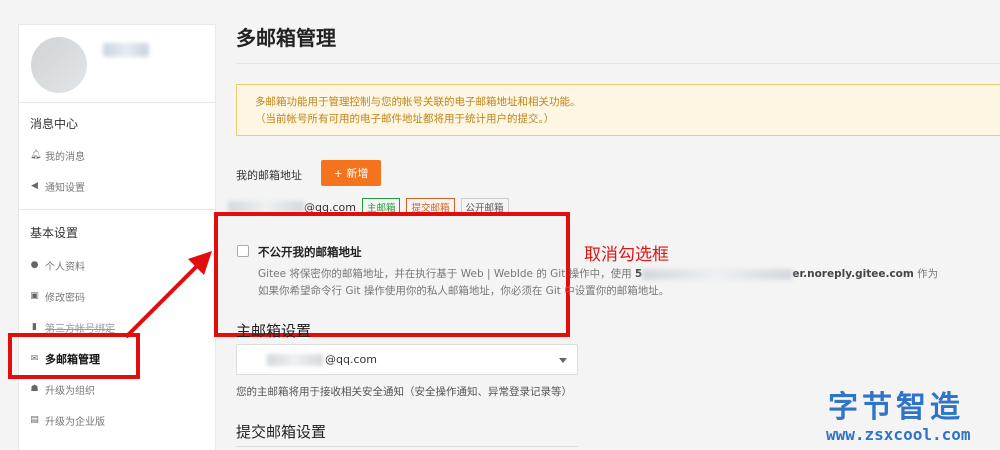 The image size is (1000, 450). I want to click on annotation-text: 取消勾选框, so click(626, 255).